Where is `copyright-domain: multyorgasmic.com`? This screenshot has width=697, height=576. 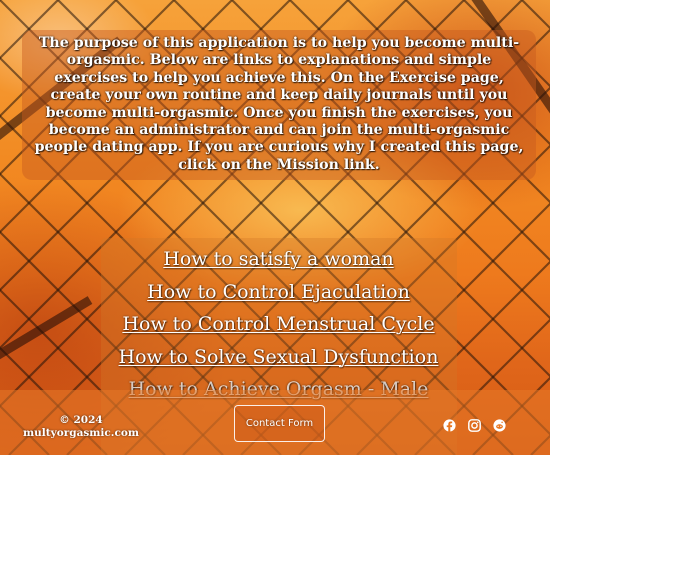 copyright-domain: multyorgasmic.com is located at coordinates (81, 433).